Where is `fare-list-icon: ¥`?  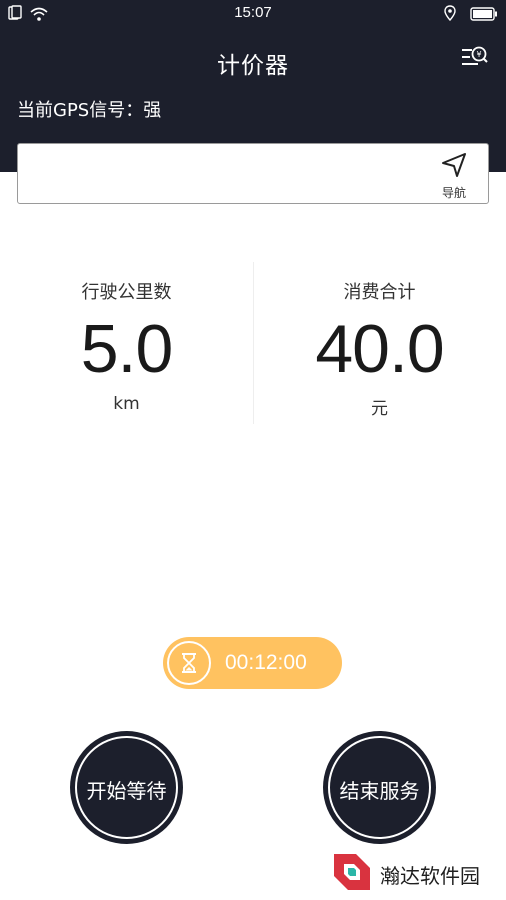
fare-list-icon: ¥ is located at coordinates (474, 61).